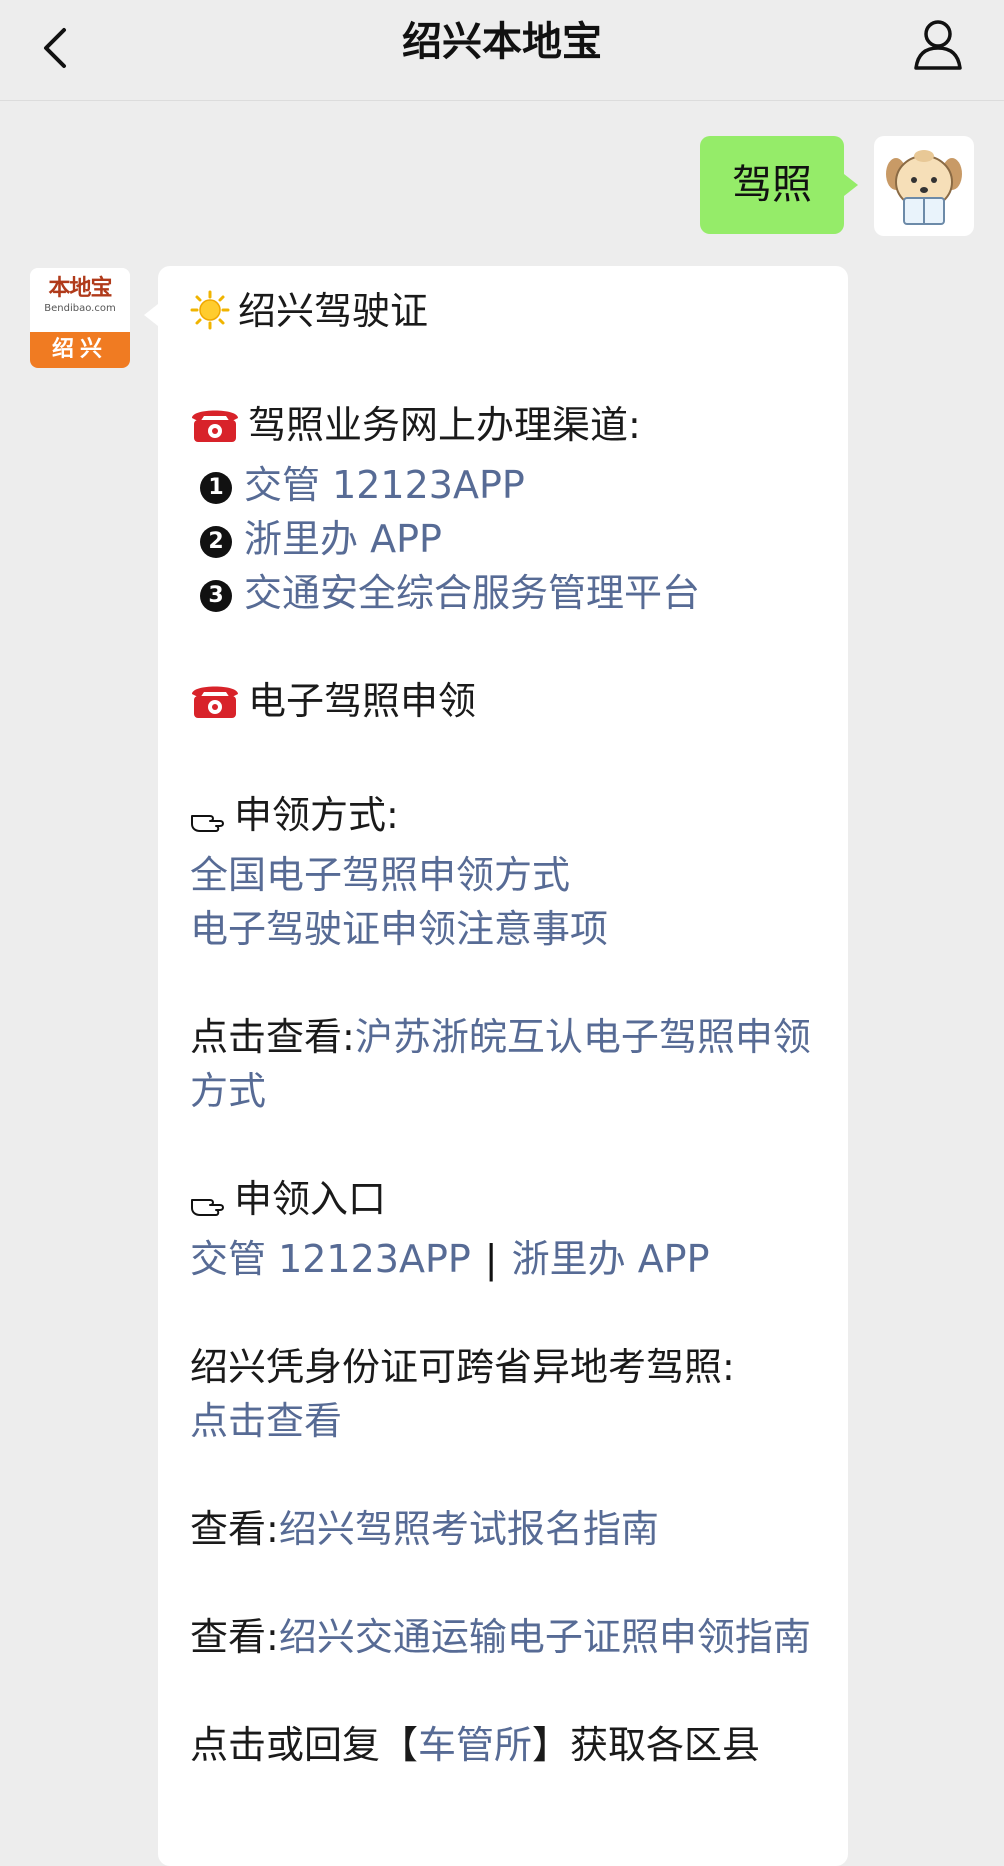 The height and width of the screenshot is (1866, 1004). Describe the element at coordinates (462, 1367) in the screenshot. I see `cross-province-text: 绍兴凭身份证可跨省异地考驾照:` at that location.